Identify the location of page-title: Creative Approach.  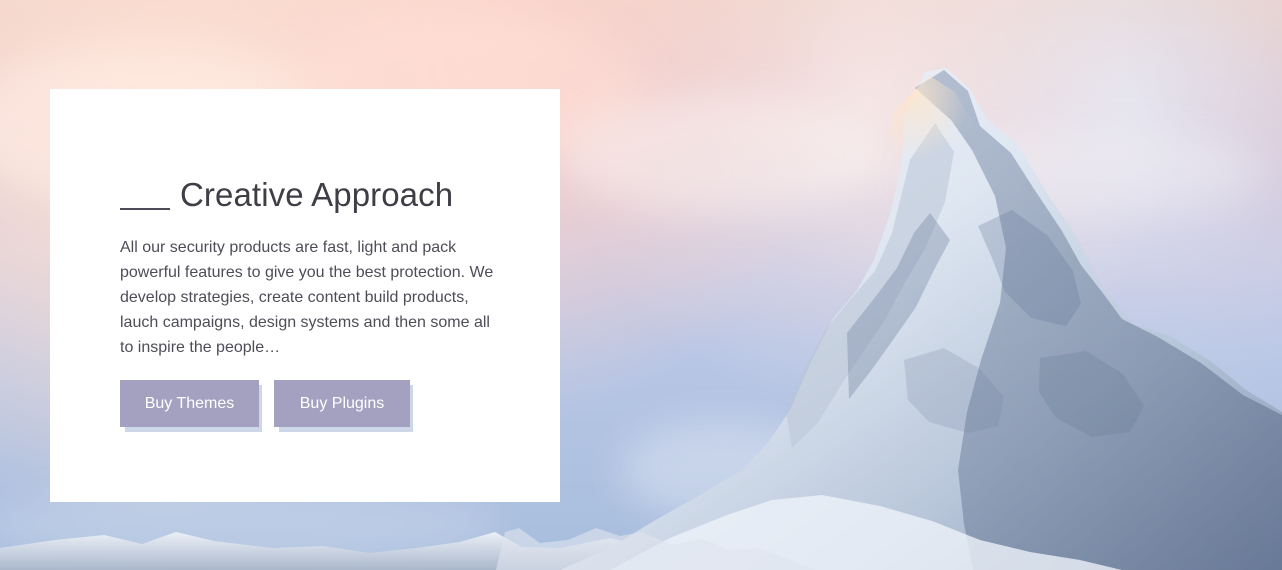
(317, 194).